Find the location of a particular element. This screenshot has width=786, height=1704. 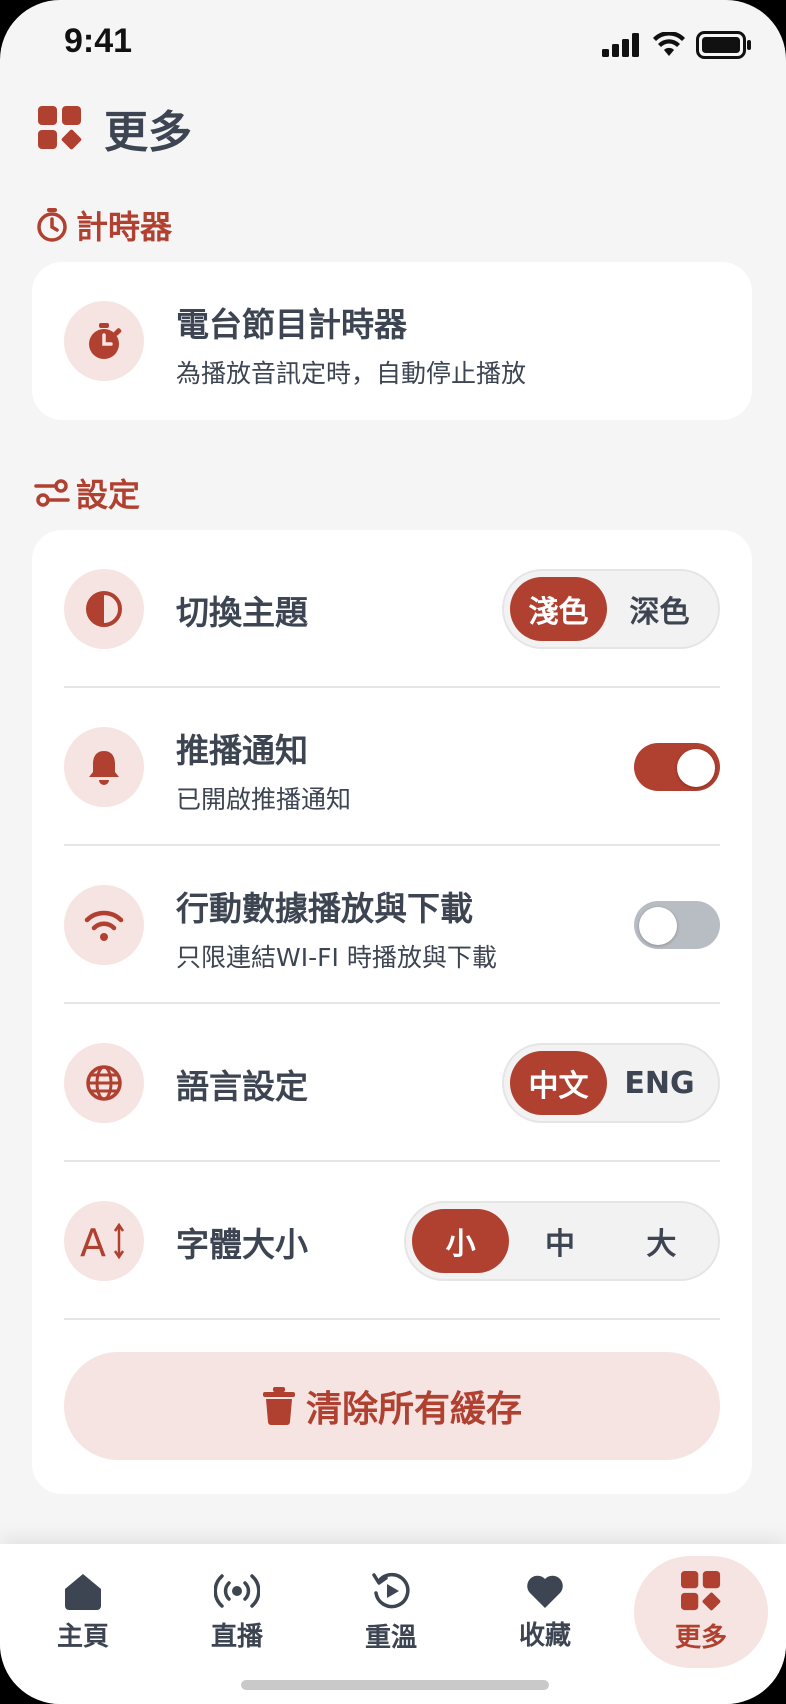

page-header: 更多 is located at coordinates (115, 128).